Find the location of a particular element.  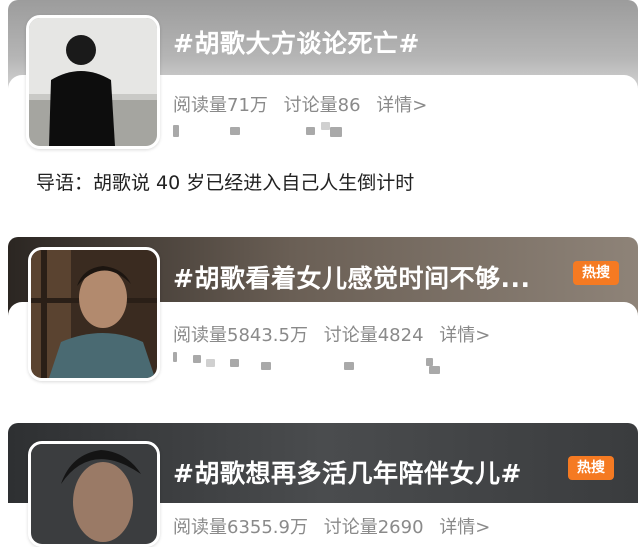

topic-stats: 阅读量6355.9万 讨论量2690 详情> is located at coordinates (336, 526).